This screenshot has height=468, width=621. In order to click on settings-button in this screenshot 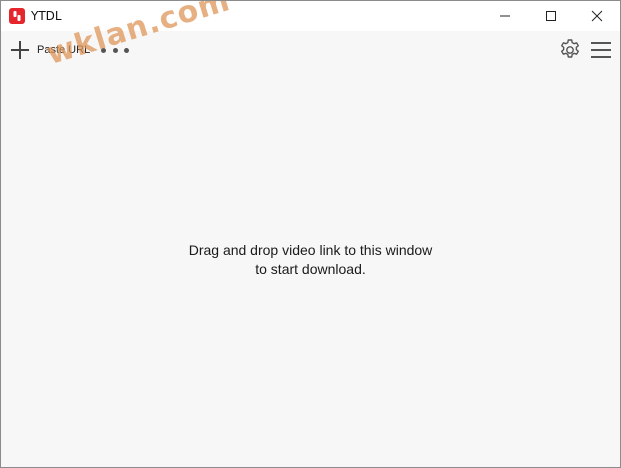, I will do `click(570, 50)`.